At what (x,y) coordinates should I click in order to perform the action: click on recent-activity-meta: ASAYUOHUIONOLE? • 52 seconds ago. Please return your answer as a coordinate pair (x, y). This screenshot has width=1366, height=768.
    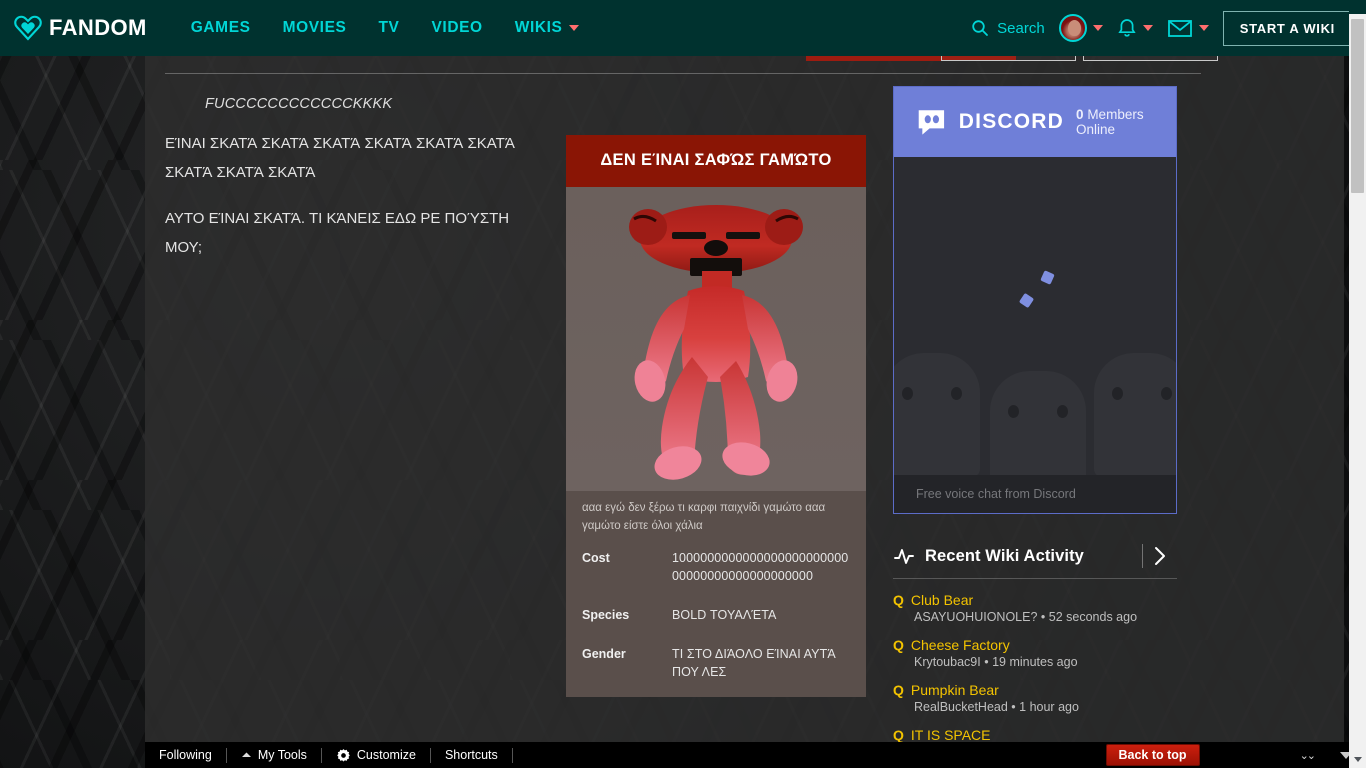
    Looking at the image, I should click on (1045, 617).